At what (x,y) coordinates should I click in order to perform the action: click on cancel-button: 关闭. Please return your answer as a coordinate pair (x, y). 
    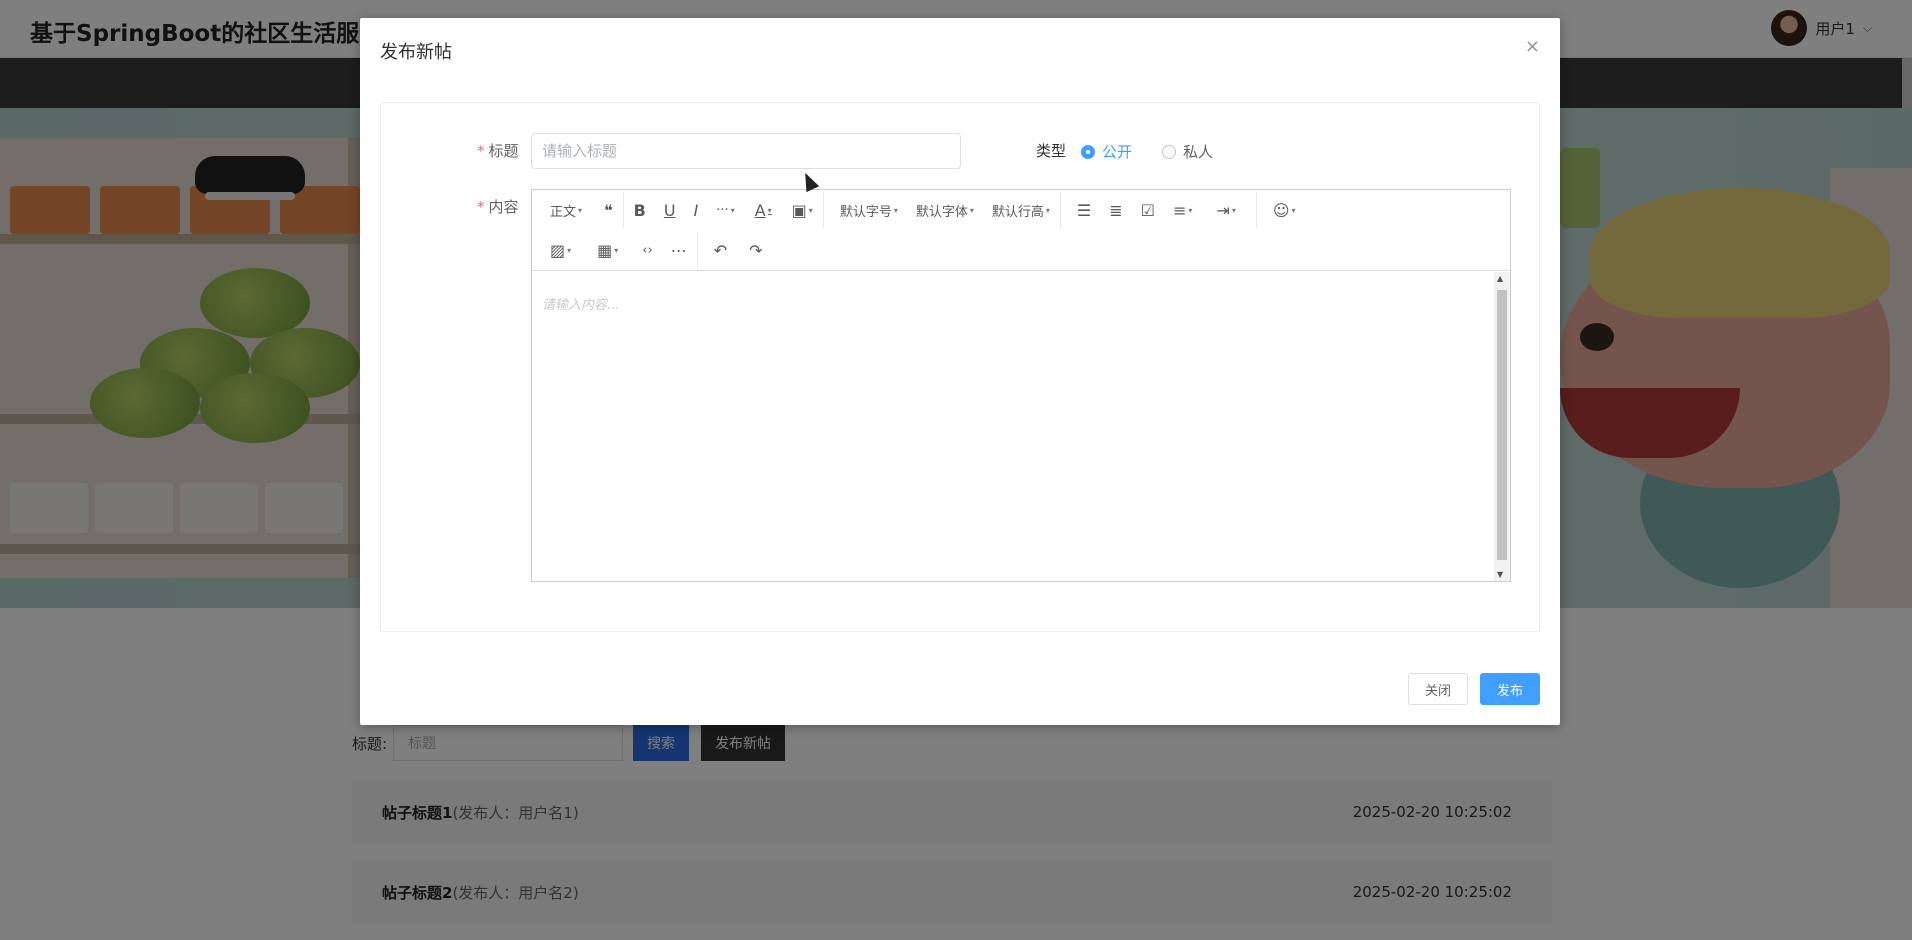
    Looking at the image, I should click on (1438, 689).